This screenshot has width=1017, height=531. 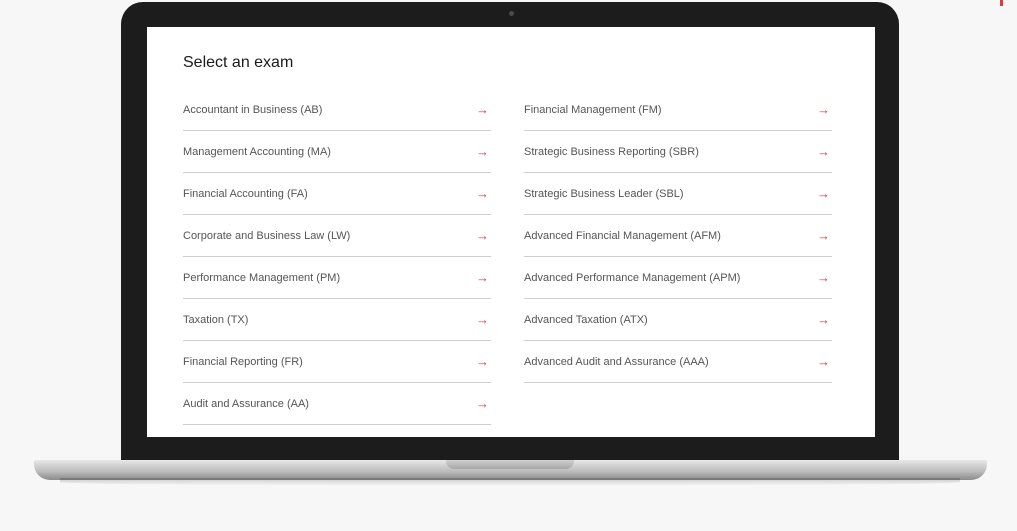 I want to click on exam-item-fr: Financial Reporting (FR) →, so click(x=337, y=362).